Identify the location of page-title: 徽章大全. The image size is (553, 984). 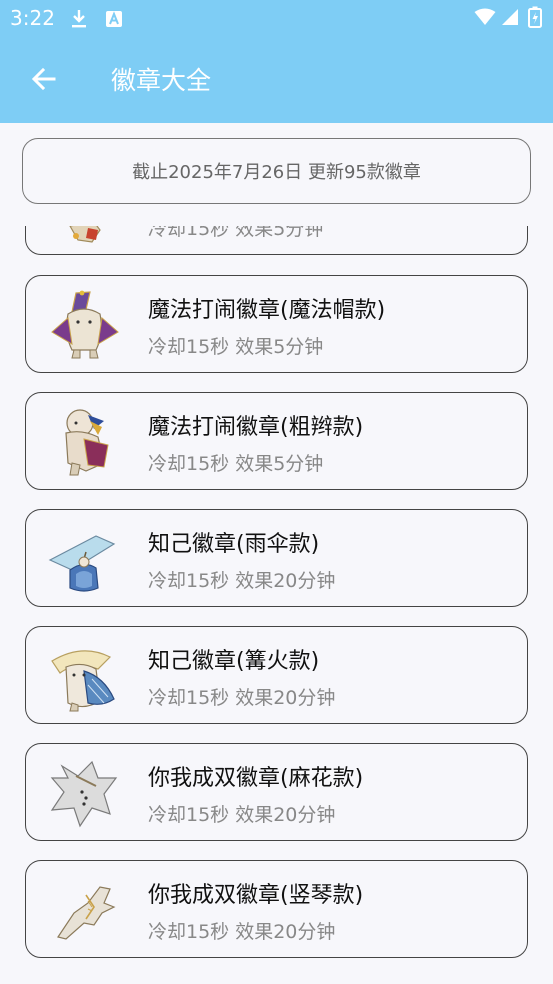
(161, 80).